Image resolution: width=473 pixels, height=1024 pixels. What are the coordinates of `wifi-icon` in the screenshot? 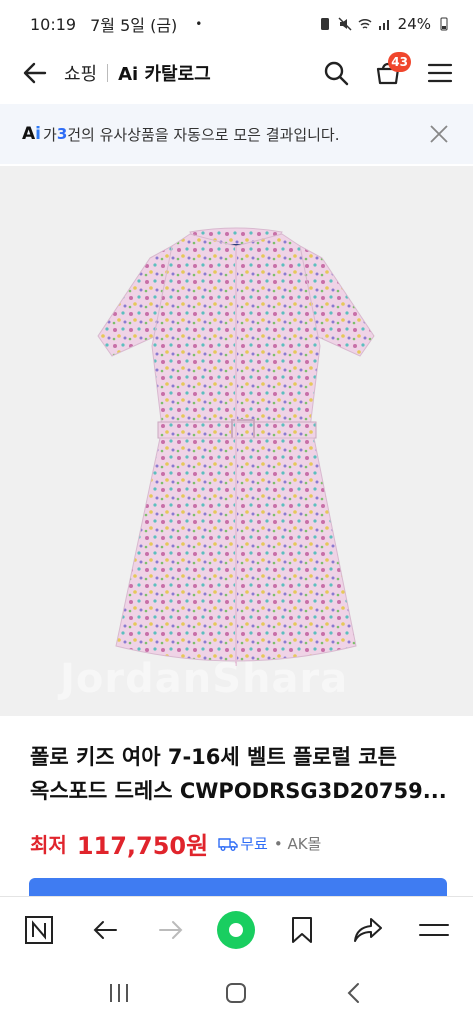 It's located at (365, 23).